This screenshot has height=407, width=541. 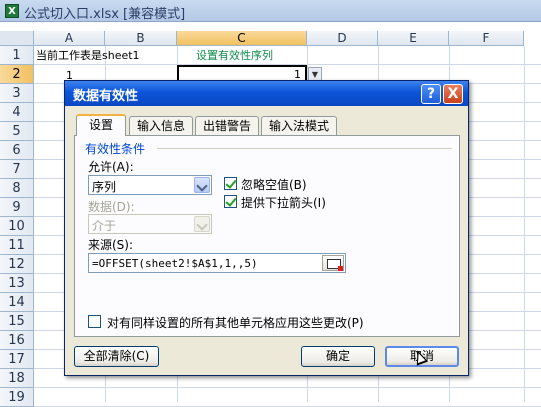 I want to click on select-all-corner, so click(x=17, y=38).